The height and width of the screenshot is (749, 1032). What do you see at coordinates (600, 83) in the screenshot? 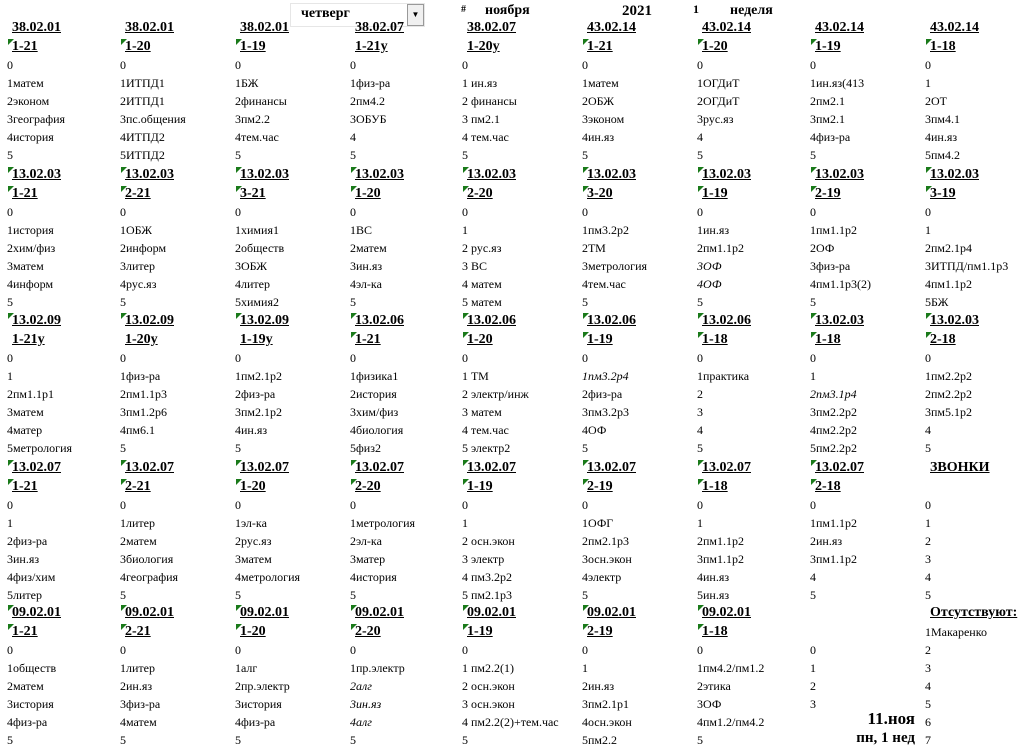
I see `lesson-cell: 1матем` at bounding box center [600, 83].